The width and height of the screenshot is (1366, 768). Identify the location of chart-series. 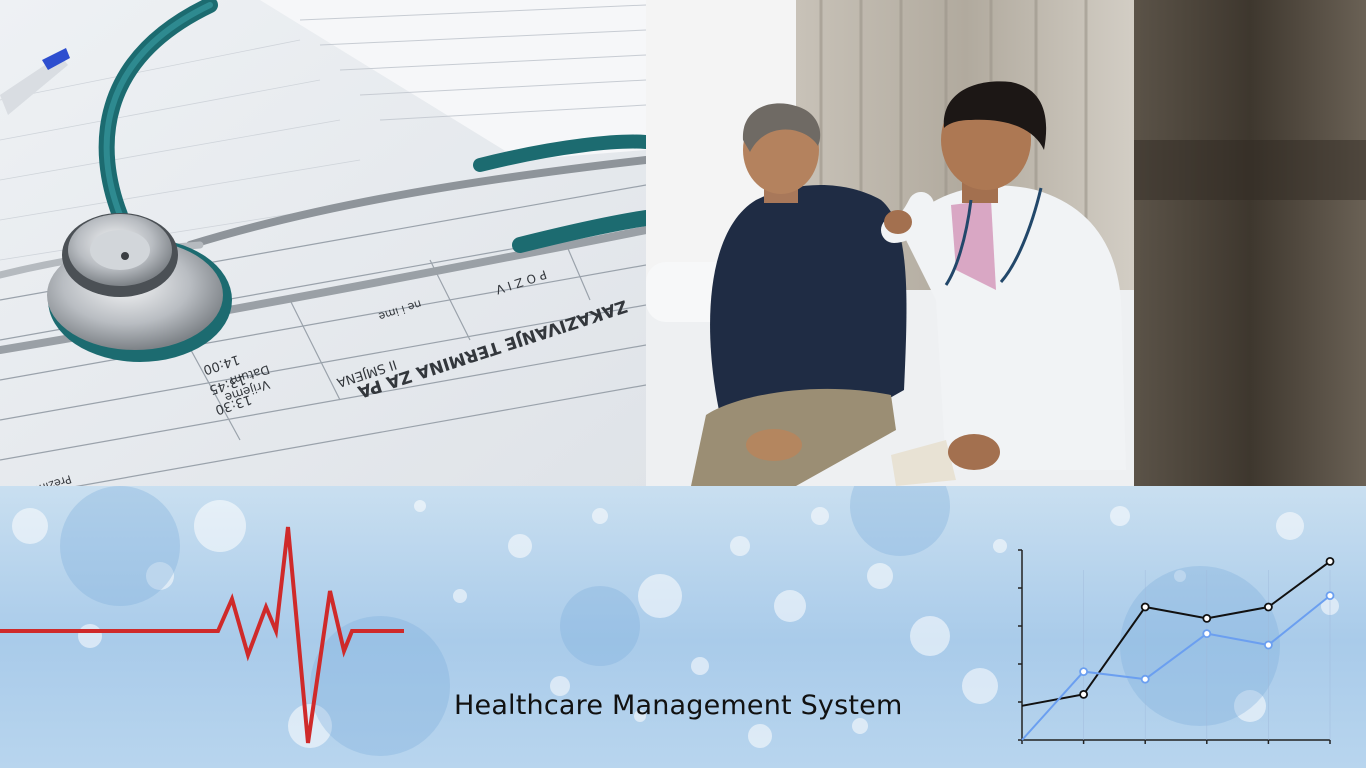
(1178, 648).